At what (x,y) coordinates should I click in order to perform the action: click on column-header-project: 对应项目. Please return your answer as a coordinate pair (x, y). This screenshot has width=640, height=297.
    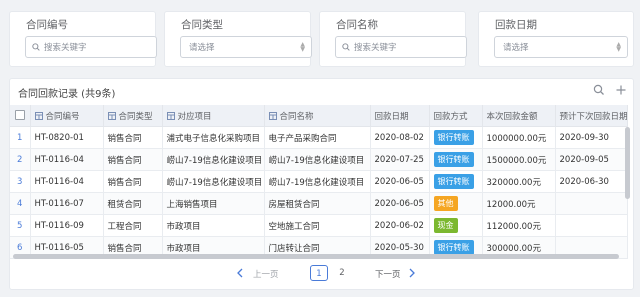
    Looking at the image, I should click on (213, 116).